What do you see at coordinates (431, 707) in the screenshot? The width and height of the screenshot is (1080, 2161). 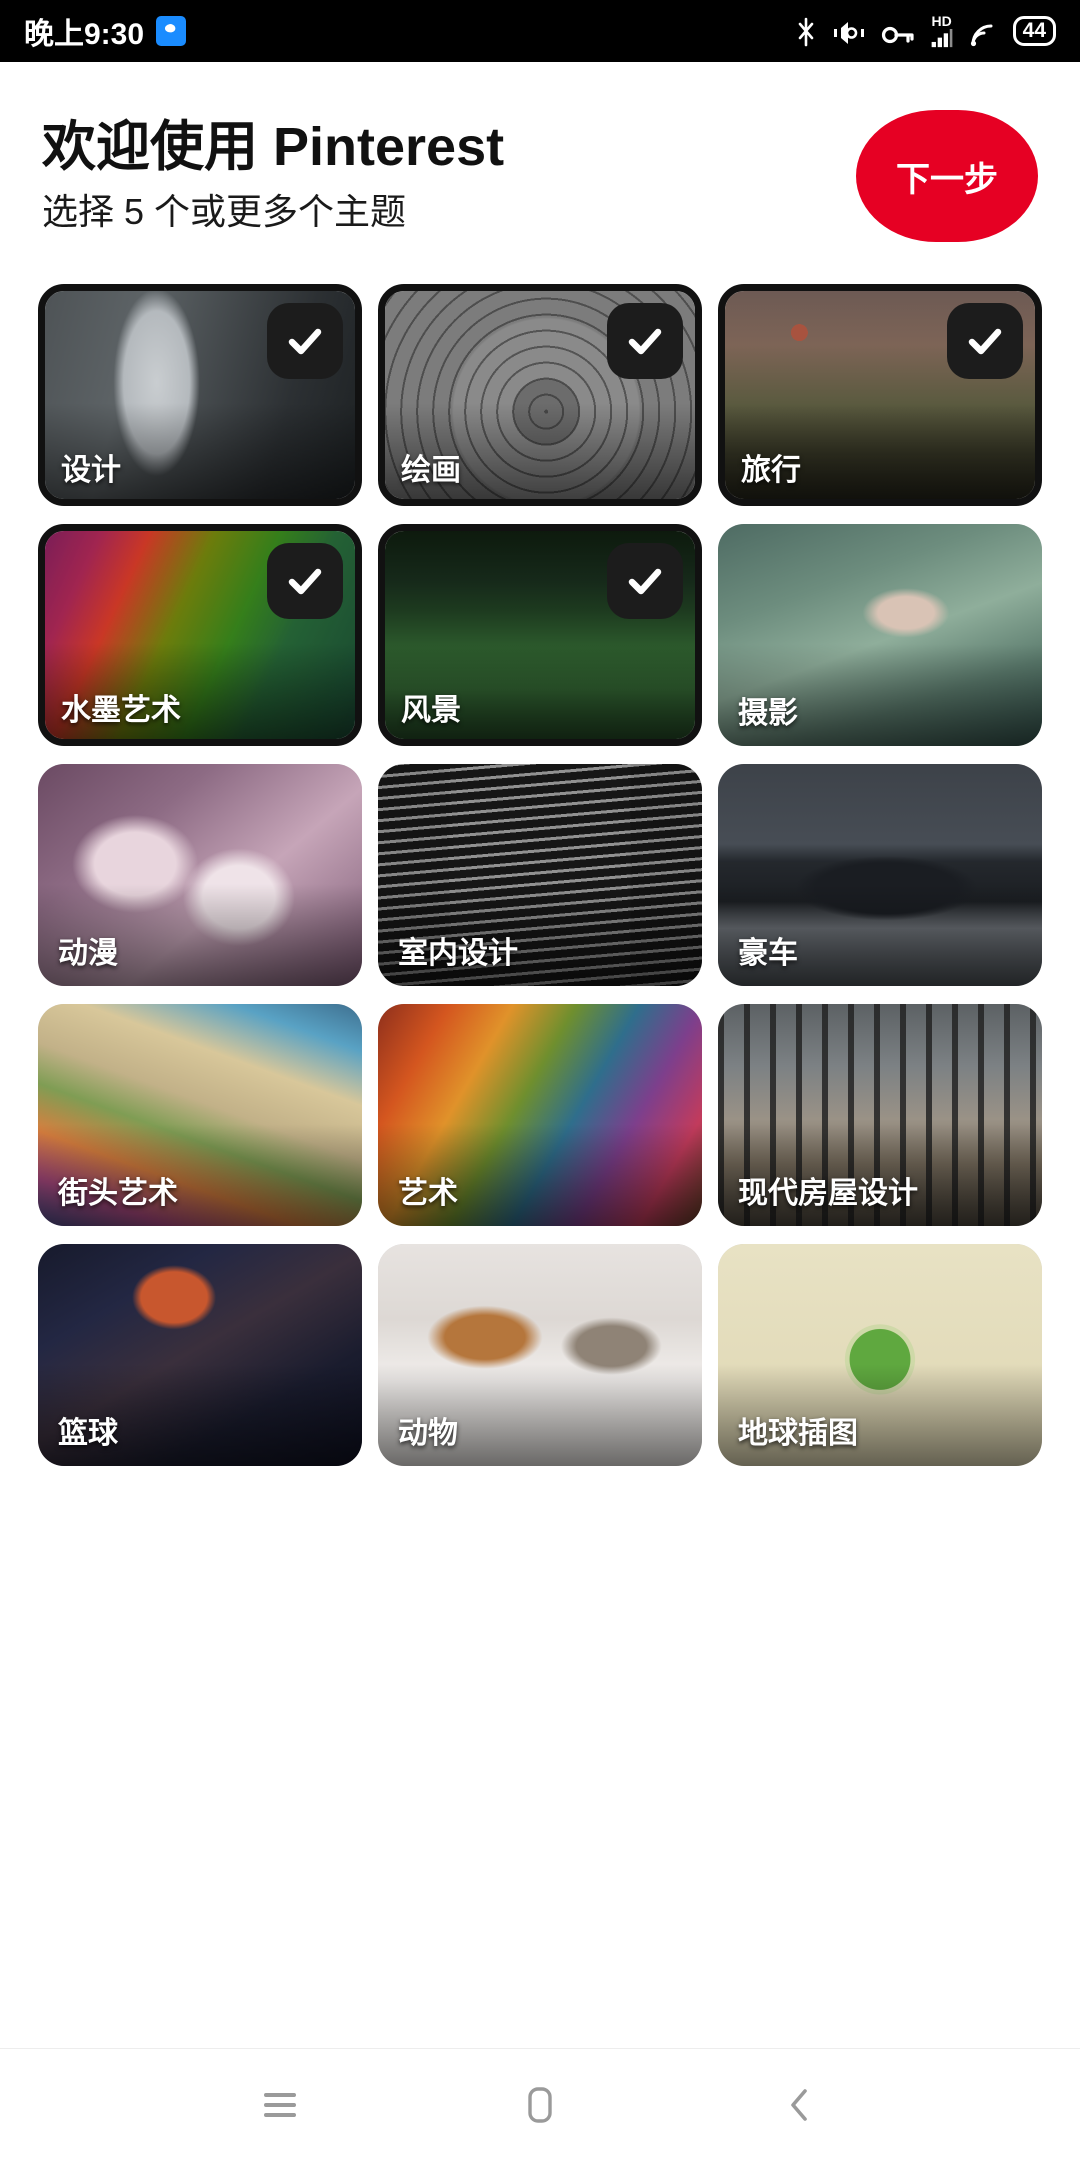 I see `topic-tile-label: 风景` at bounding box center [431, 707].